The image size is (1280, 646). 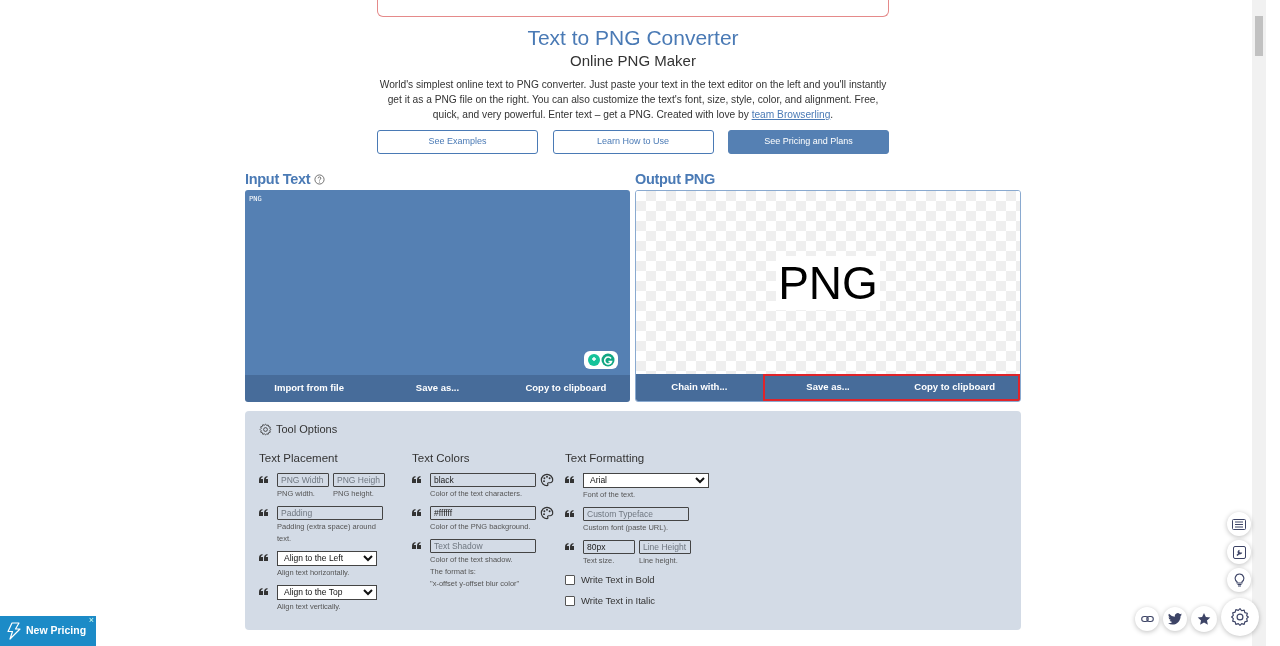 What do you see at coordinates (299, 458) in the screenshot?
I see `section-title: Text Placement` at bounding box center [299, 458].